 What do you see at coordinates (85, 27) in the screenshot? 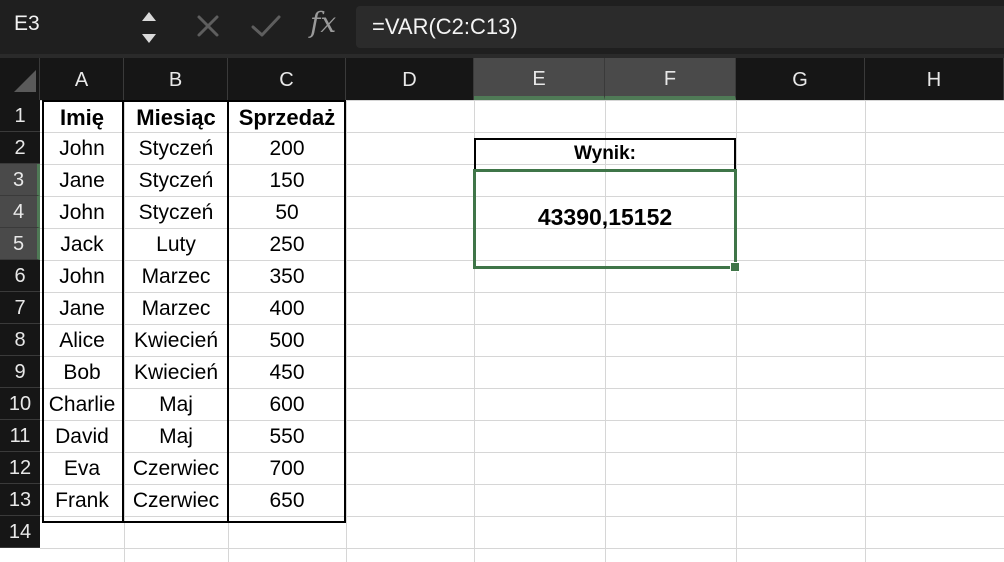
I see `name-box: E3` at bounding box center [85, 27].